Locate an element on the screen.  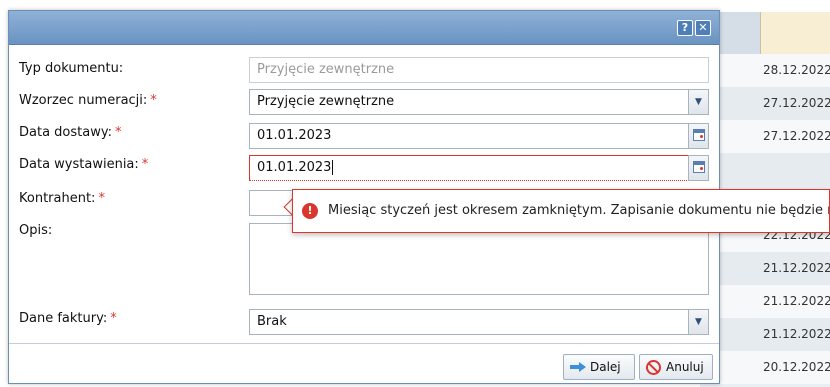
row-date: 20.12.2022 is located at coordinates (796, 367).